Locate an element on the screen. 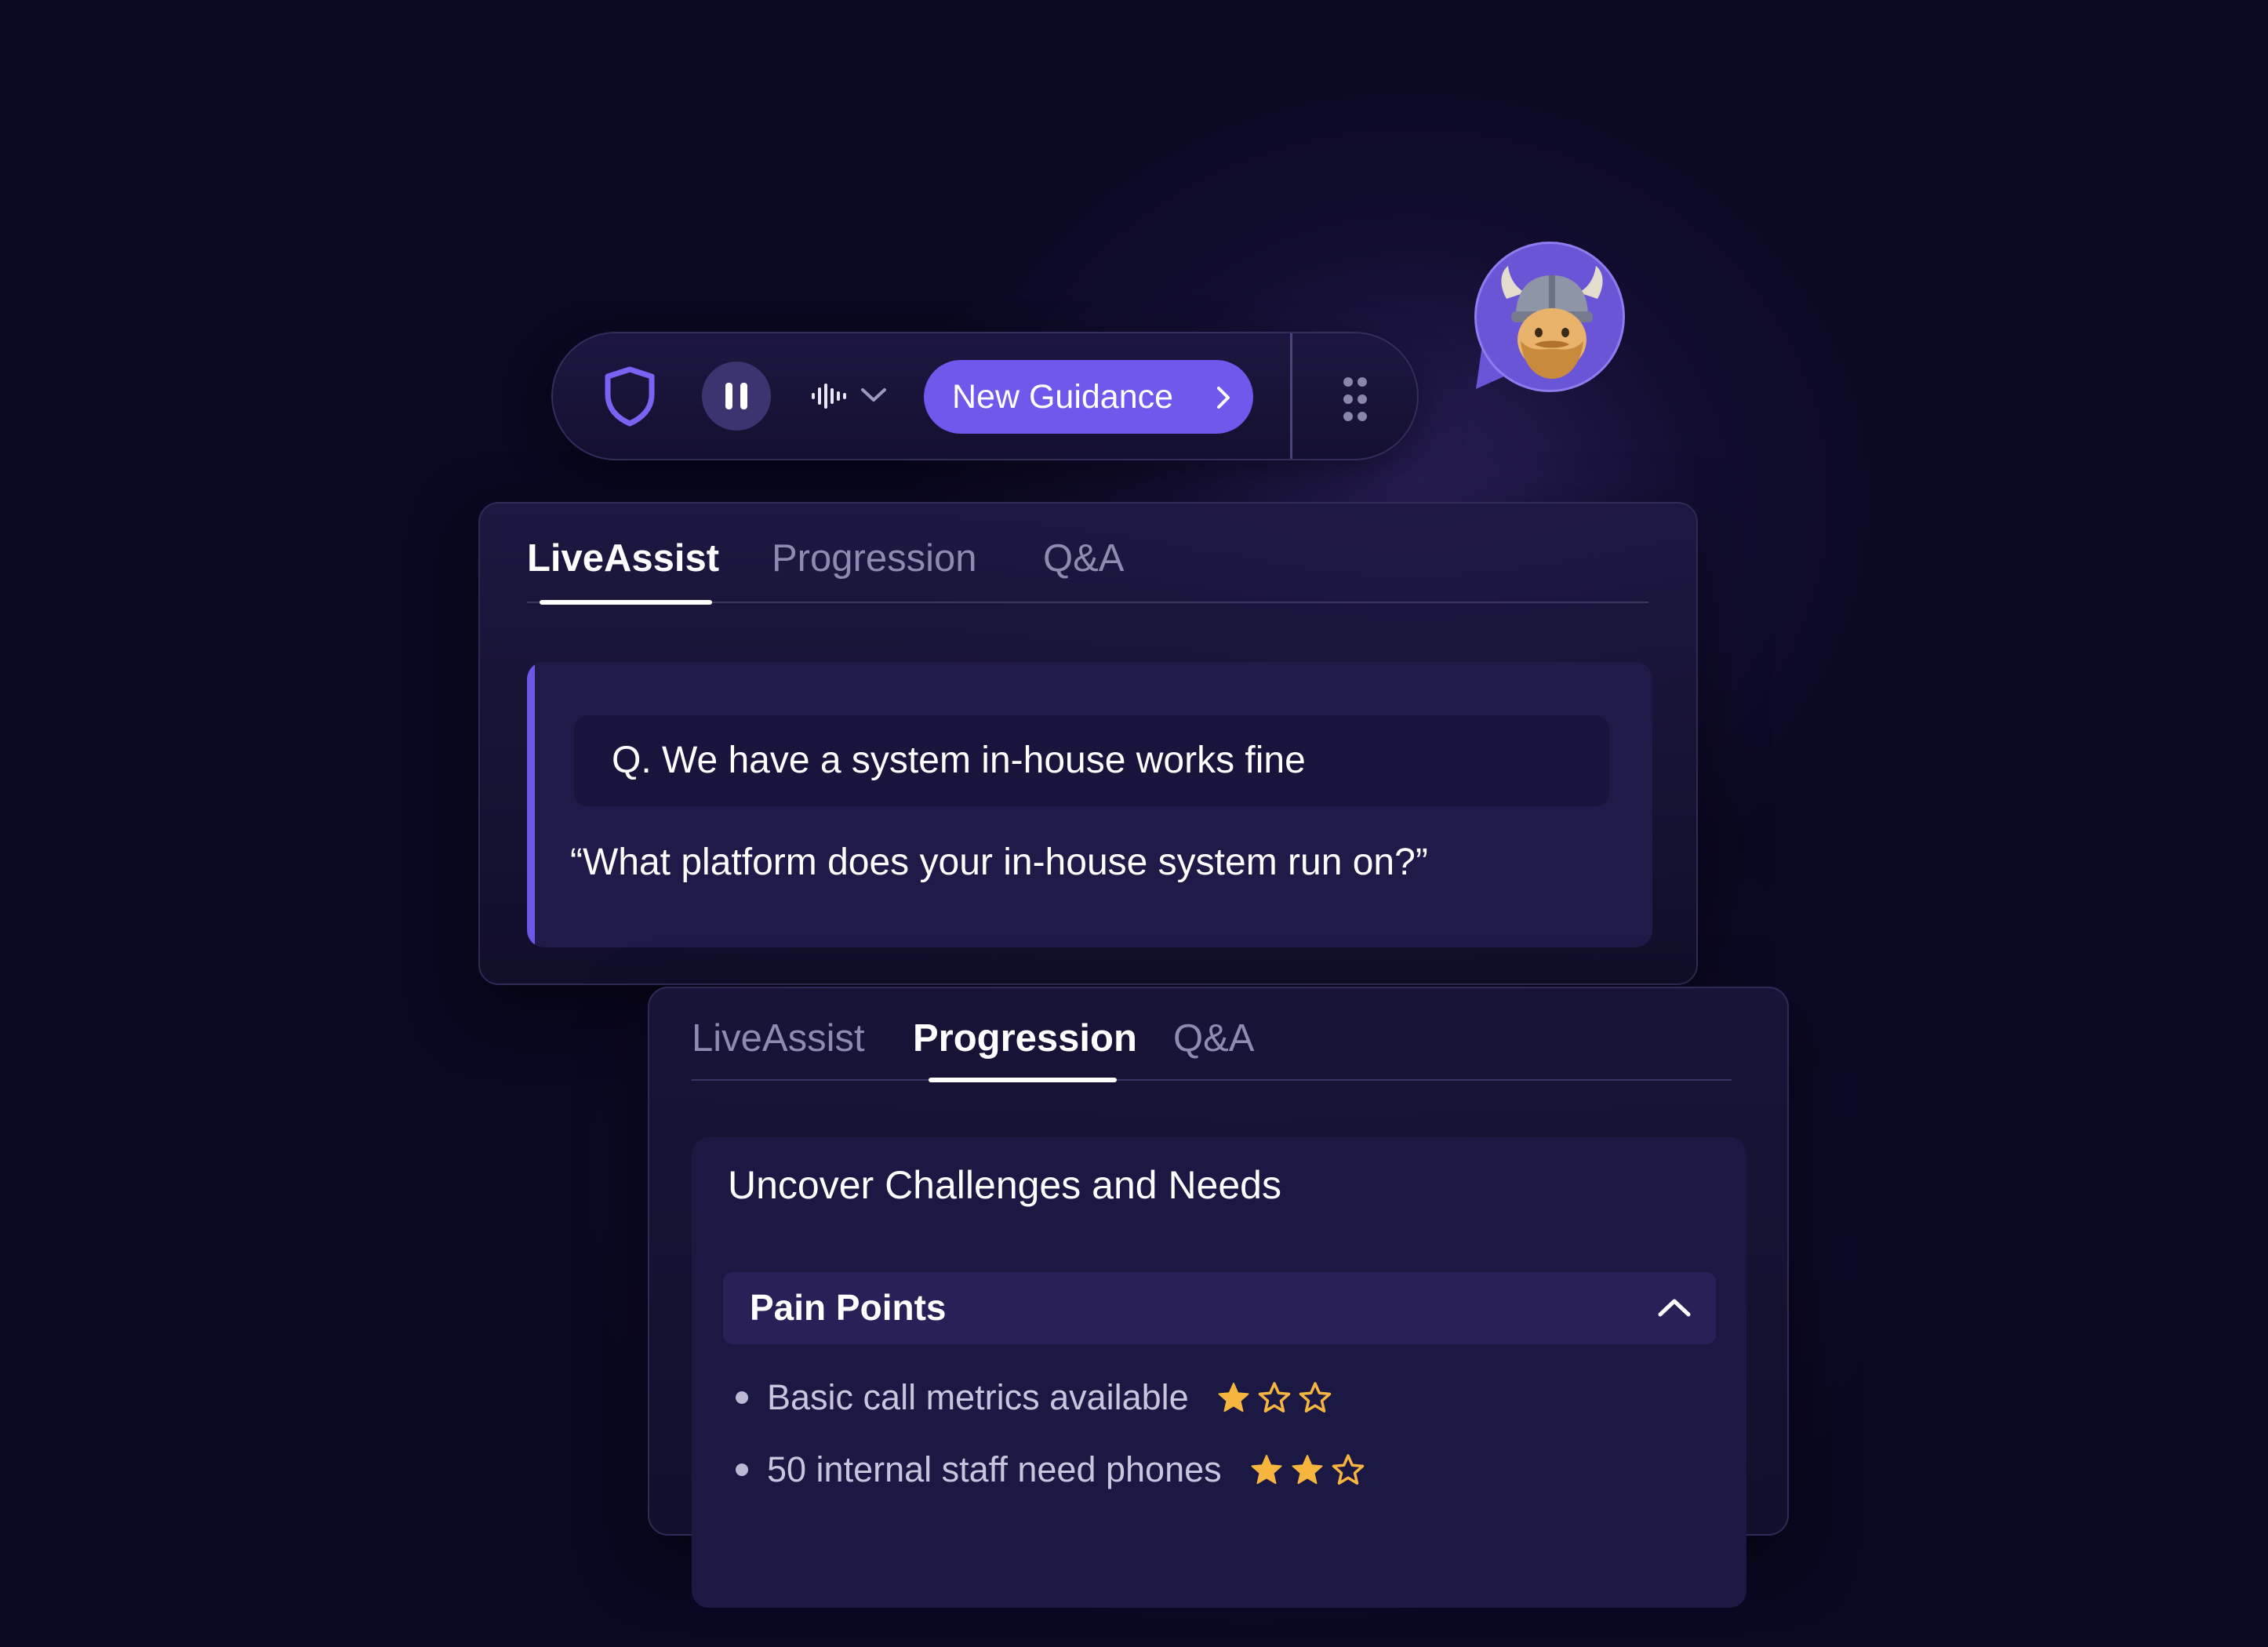  assistant-toolbar: New Guidance is located at coordinates (985, 396).